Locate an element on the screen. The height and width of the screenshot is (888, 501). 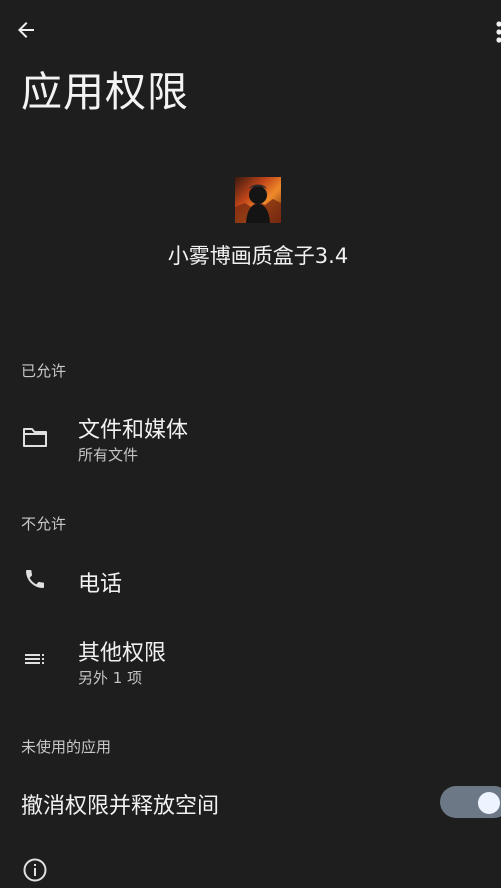
permission-title: 其他权限 is located at coordinates (122, 653).